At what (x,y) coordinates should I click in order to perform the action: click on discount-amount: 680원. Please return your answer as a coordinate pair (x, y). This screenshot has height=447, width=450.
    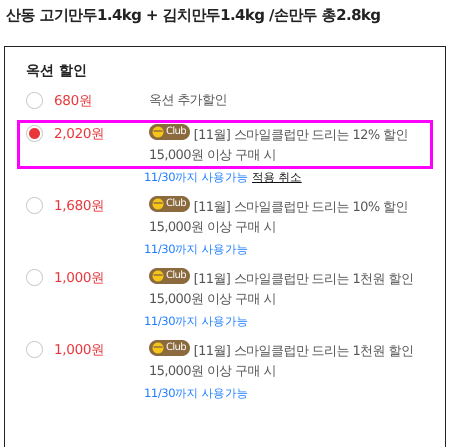
    Looking at the image, I should click on (74, 101).